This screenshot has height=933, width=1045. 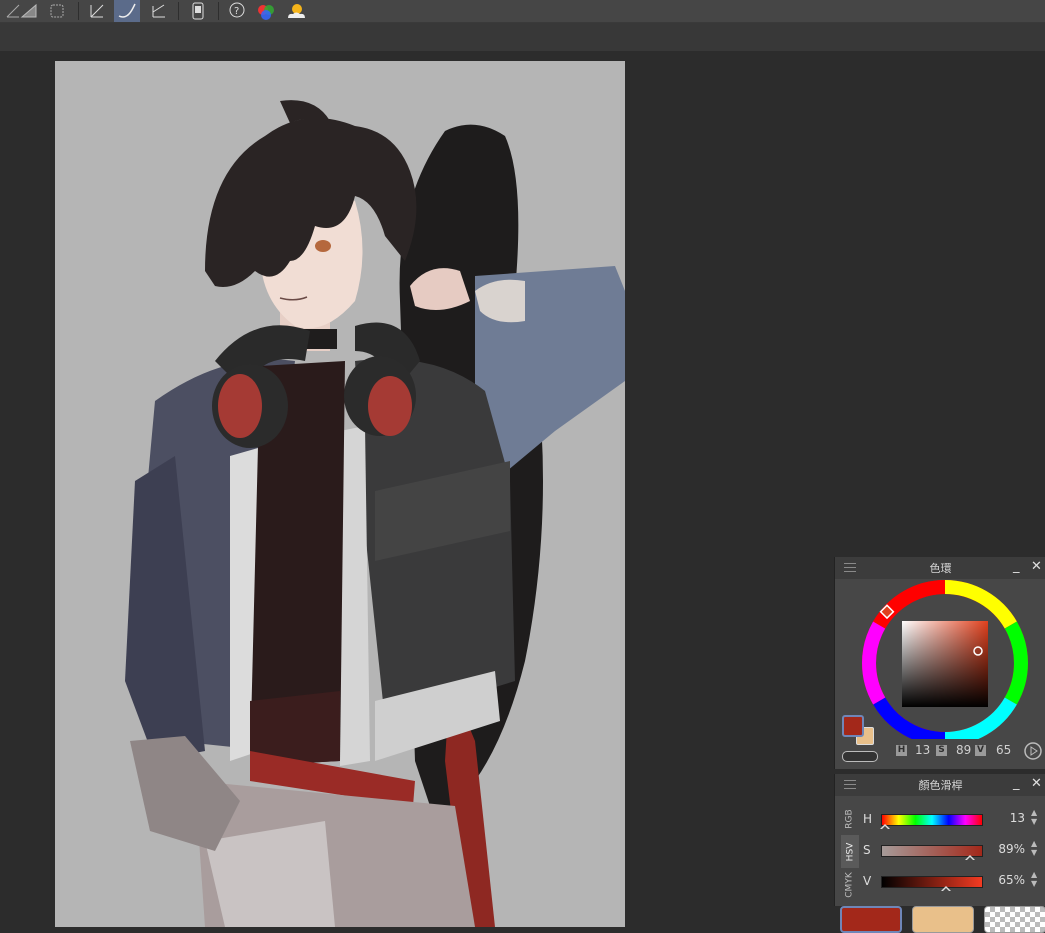 I want to click on color-wheel-panel: 色環 _ ✕ H 13 S 89 V 65, so click(x=939, y=663).